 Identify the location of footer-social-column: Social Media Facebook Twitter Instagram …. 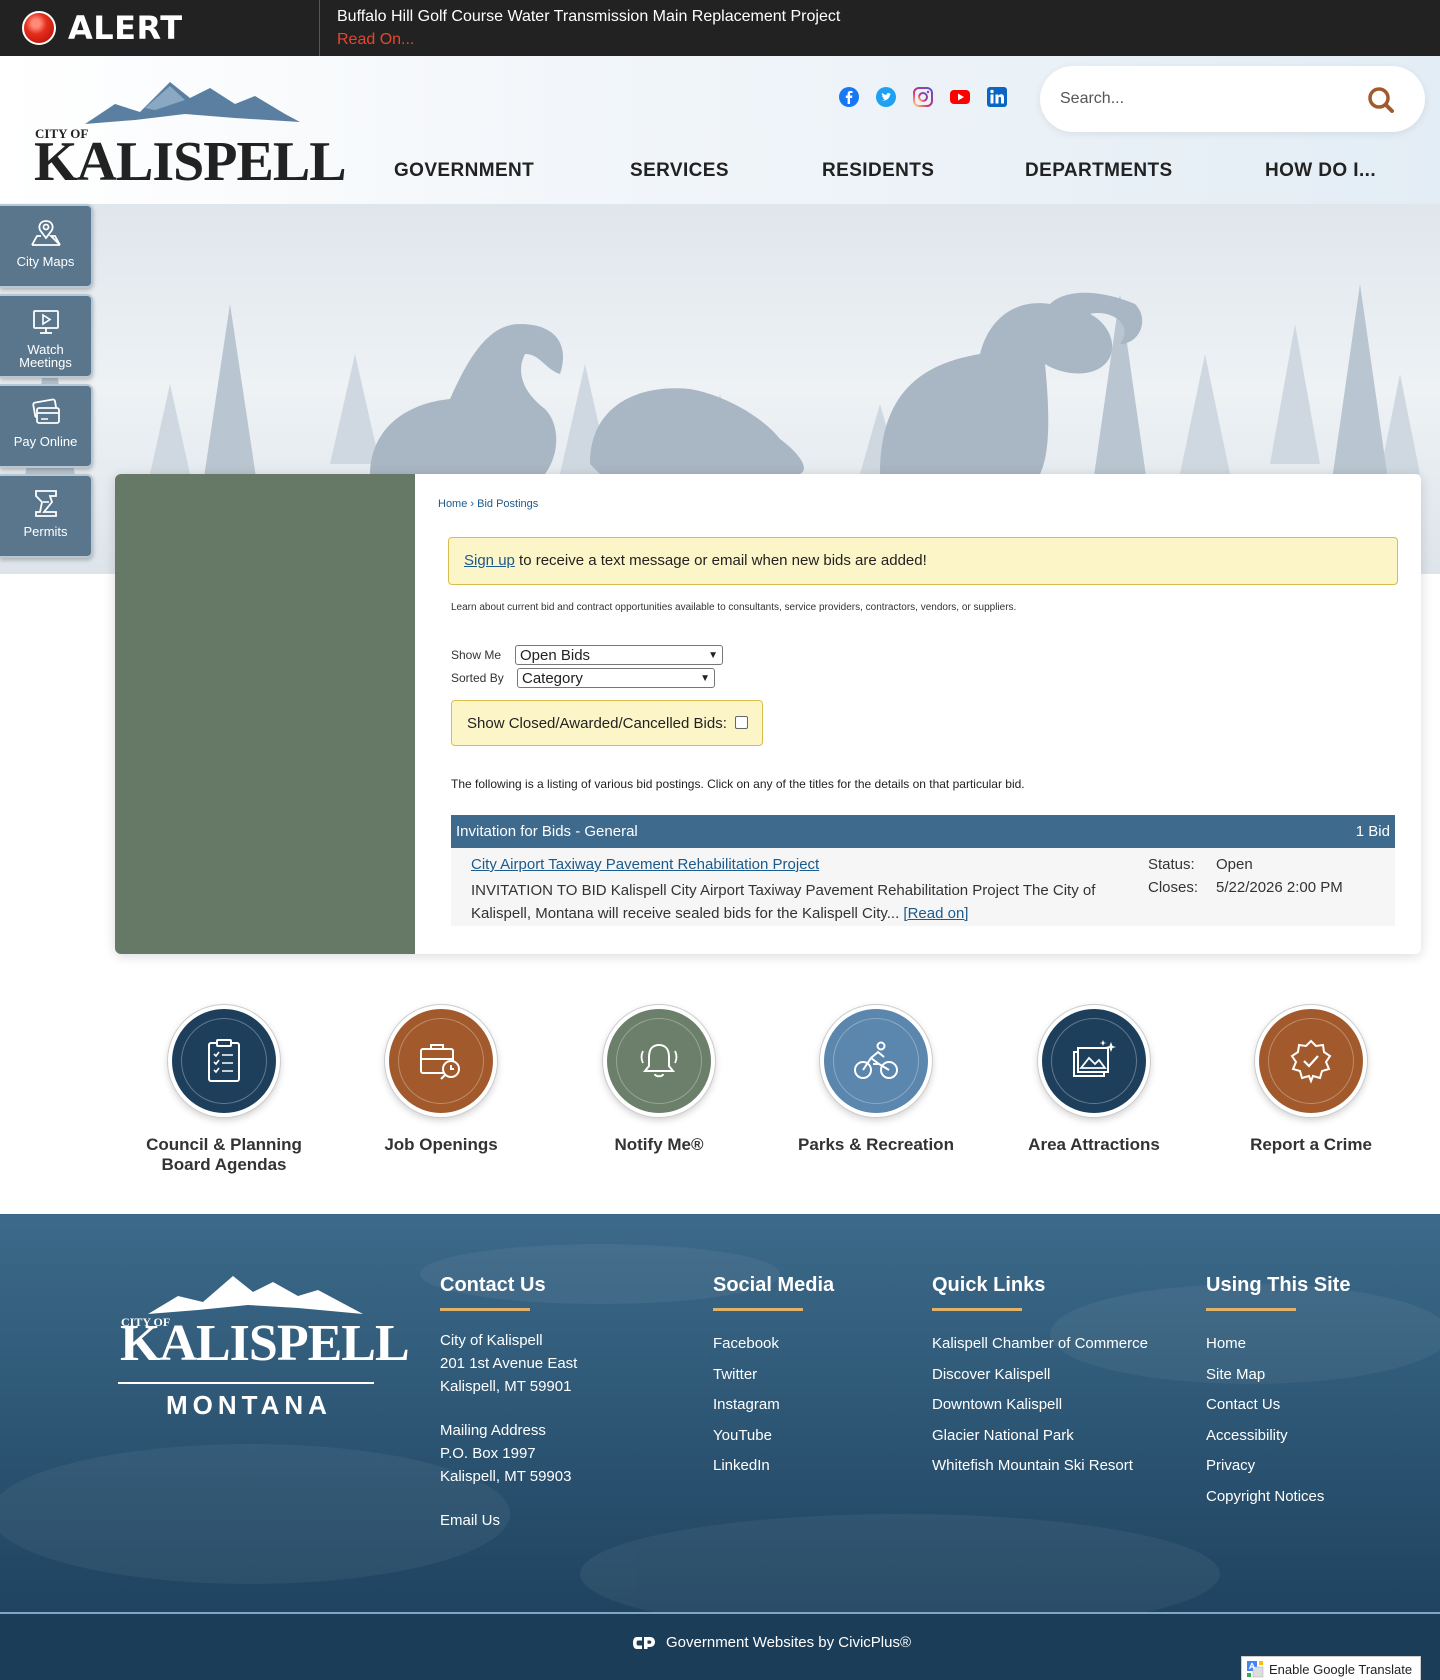
(773, 1378).